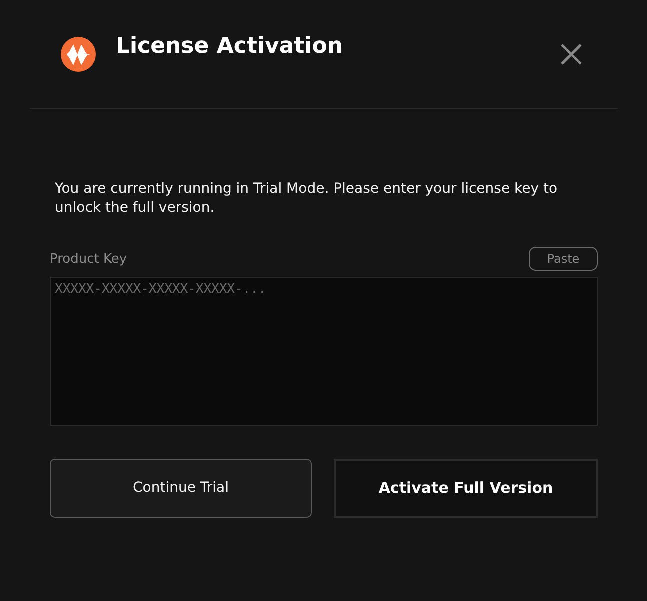 The height and width of the screenshot is (601, 647). I want to click on waveform-logo-icon, so click(78, 54).